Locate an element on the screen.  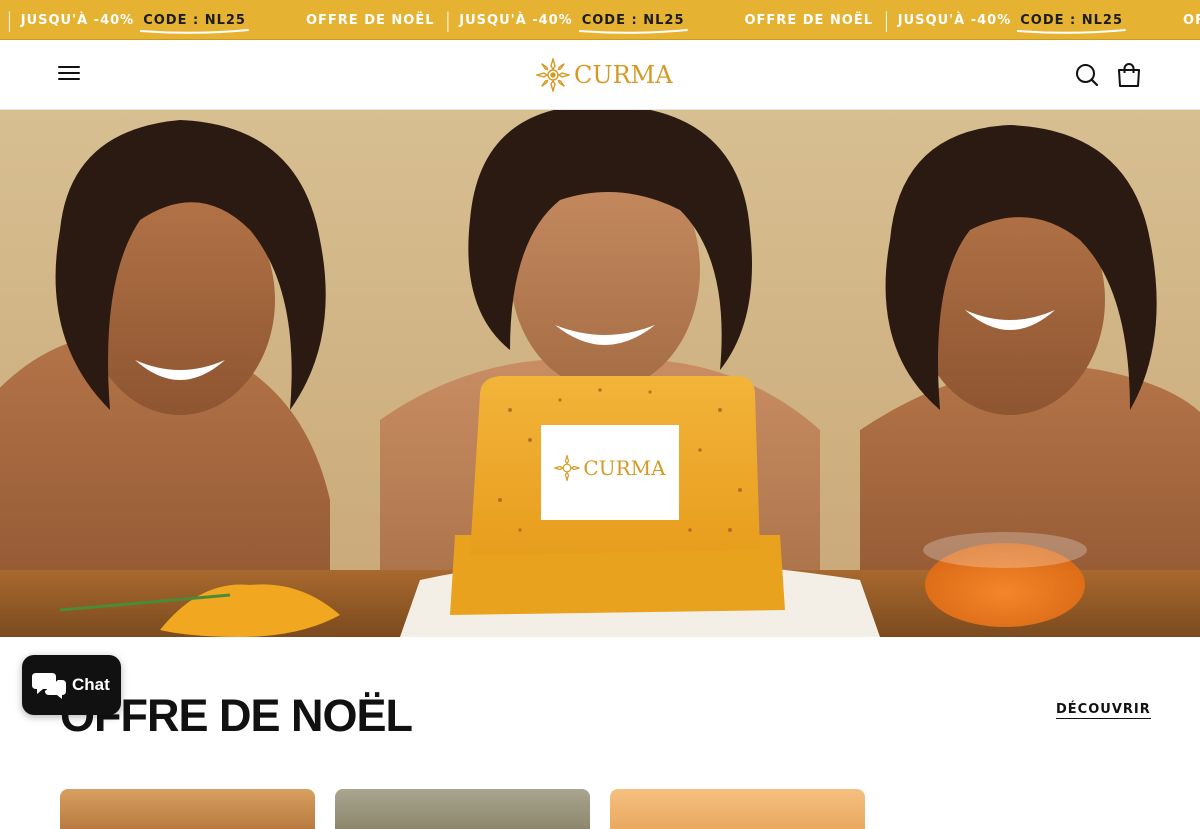
product-cards is located at coordinates (462, 809).